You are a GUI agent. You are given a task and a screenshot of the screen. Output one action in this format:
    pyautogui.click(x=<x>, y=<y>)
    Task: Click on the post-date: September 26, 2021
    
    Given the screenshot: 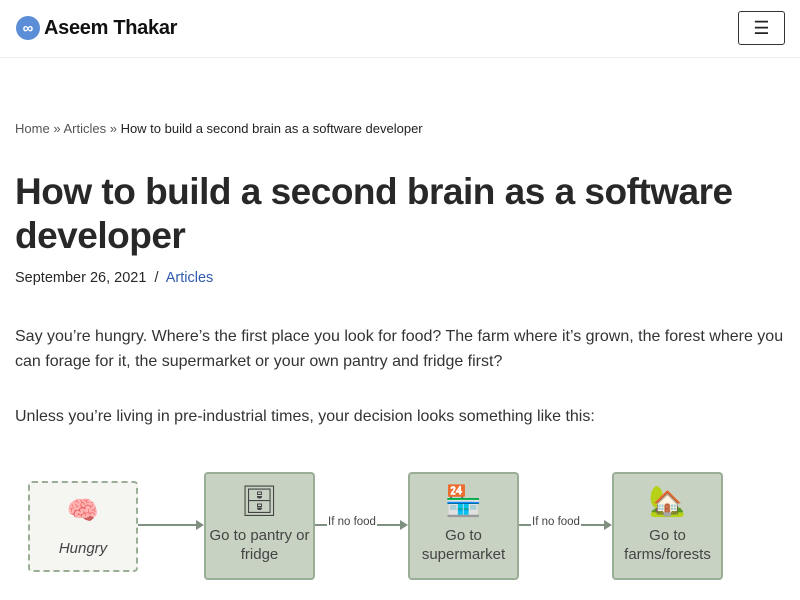 What is the action you would take?
    pyautogui.click(x=81, y=278)
    